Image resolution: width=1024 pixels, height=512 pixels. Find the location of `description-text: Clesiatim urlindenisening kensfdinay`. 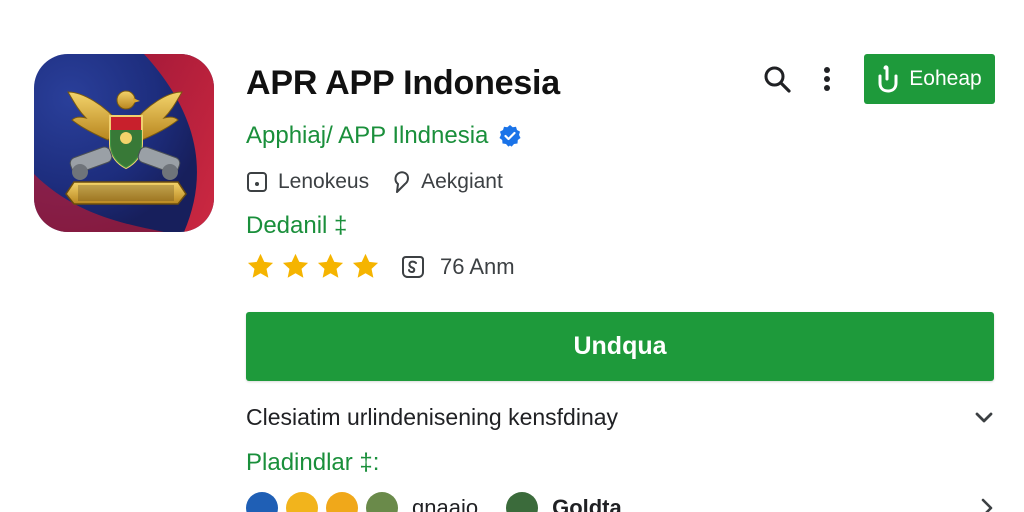

description-text: Clesiatim urlindenisening kensfdinay is located at coordinates (432, 417).